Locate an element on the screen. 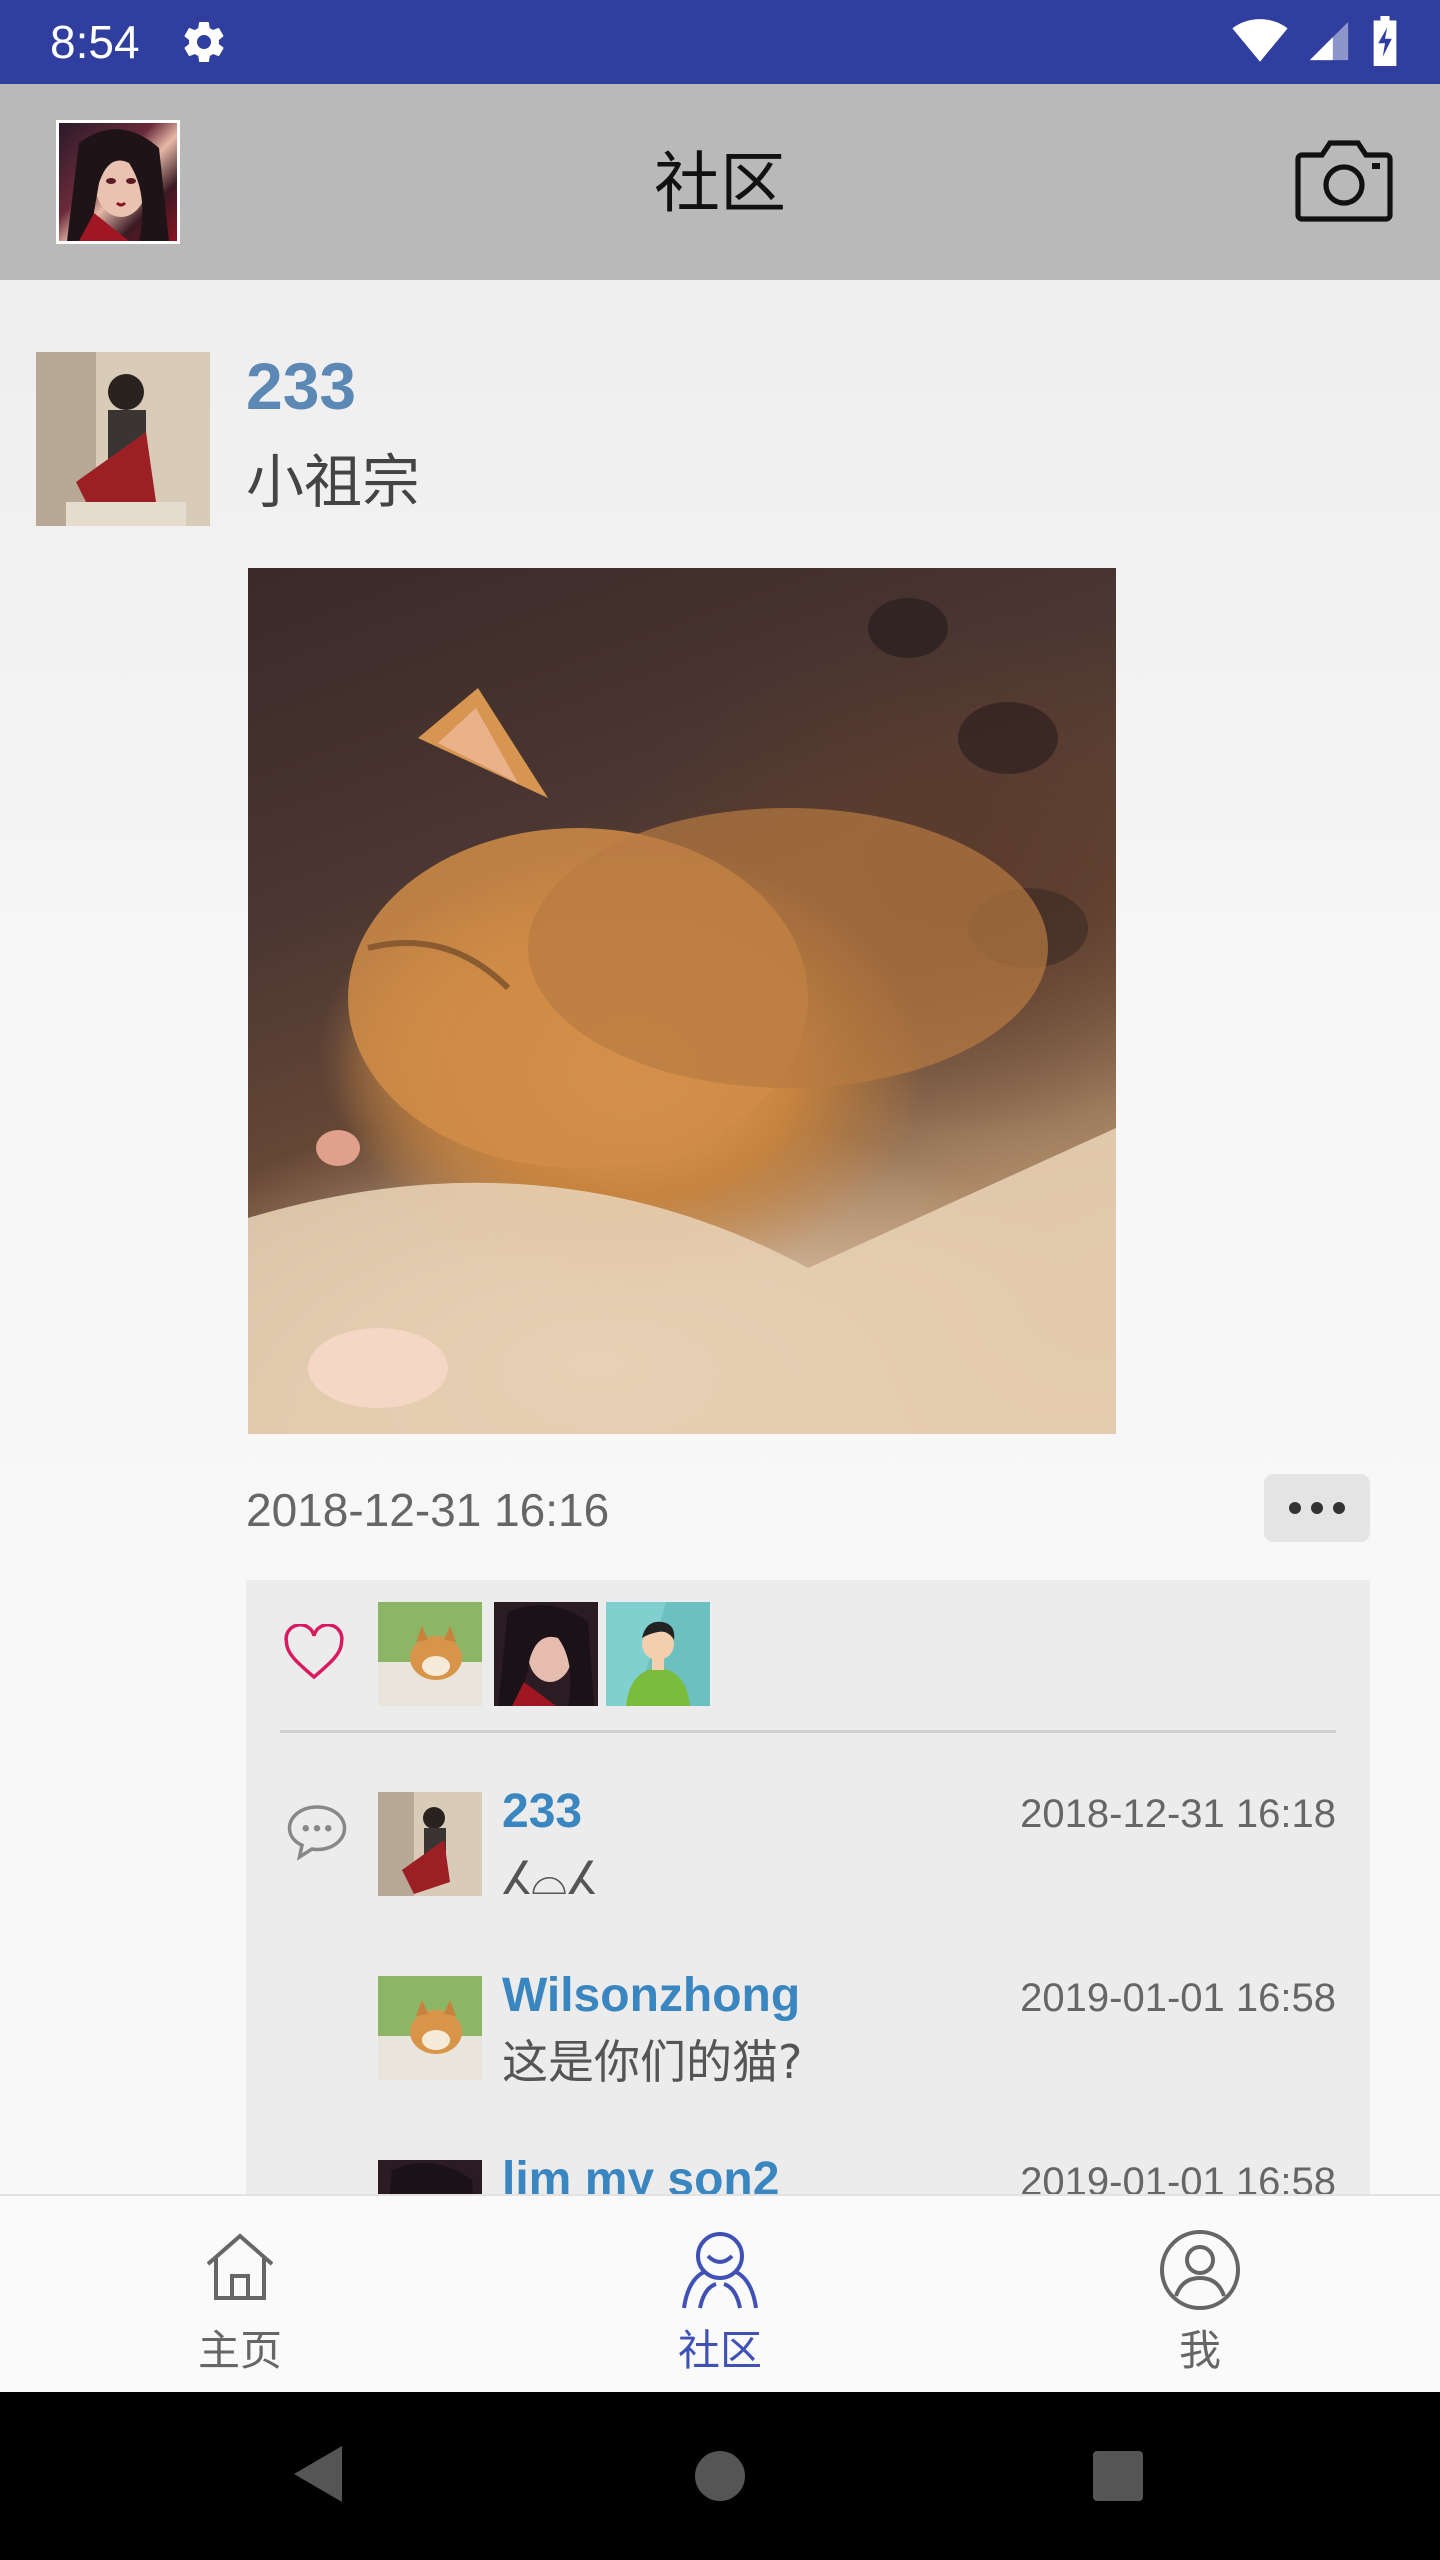 The width and height of the screenshot is (1440, 2560). signal-icon is located at coordinates (1329, 41).